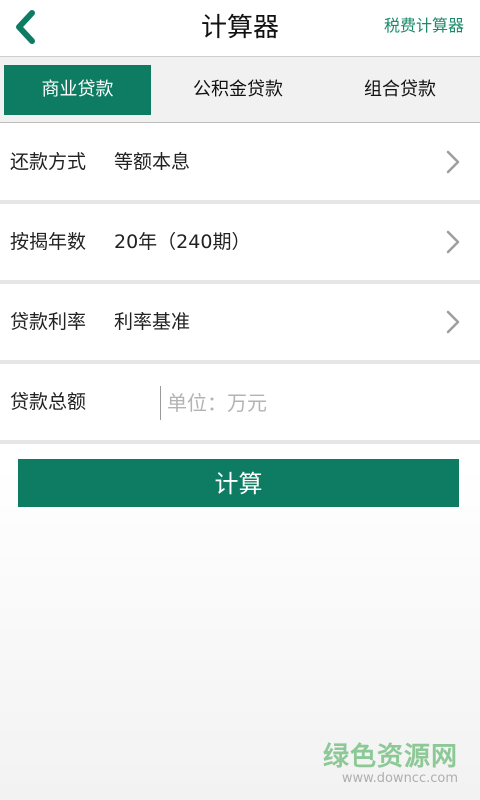 This screenshot has width=480, height=800. I want to click on repayment-method-value: 等额本息, so click(152, 162).